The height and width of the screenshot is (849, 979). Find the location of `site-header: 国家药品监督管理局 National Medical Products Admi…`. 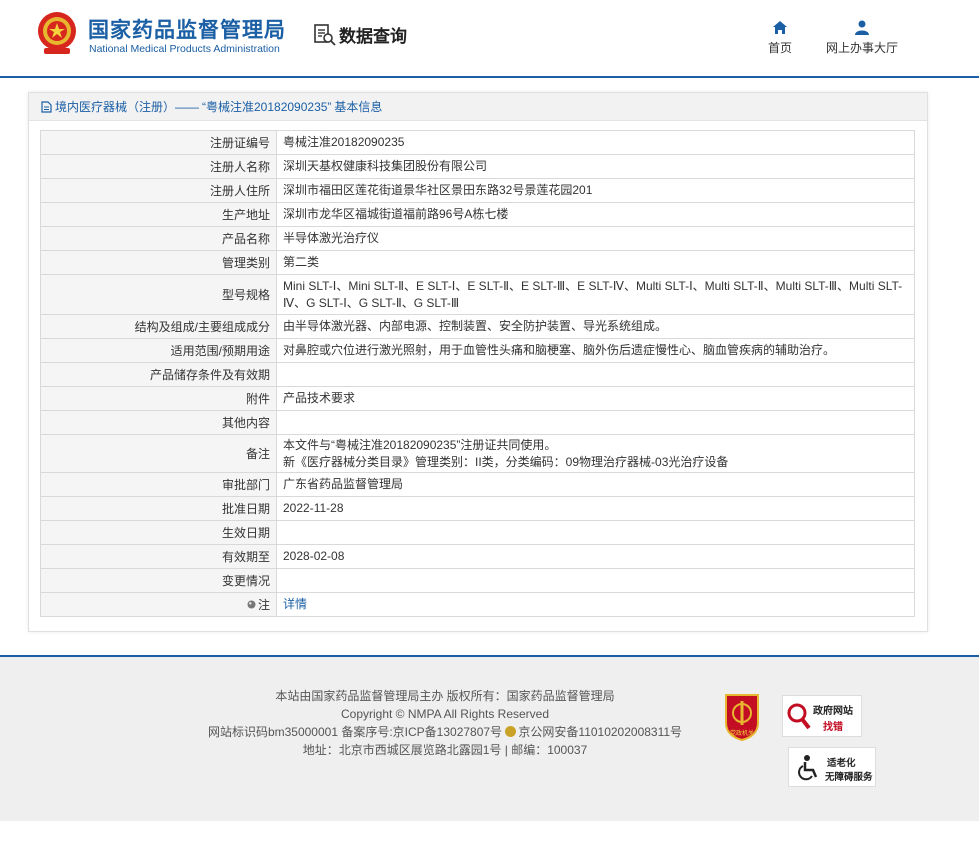

site-header: 国家药品监督管理局 National Medical Products Admi… is located at coordinates (489, 39).